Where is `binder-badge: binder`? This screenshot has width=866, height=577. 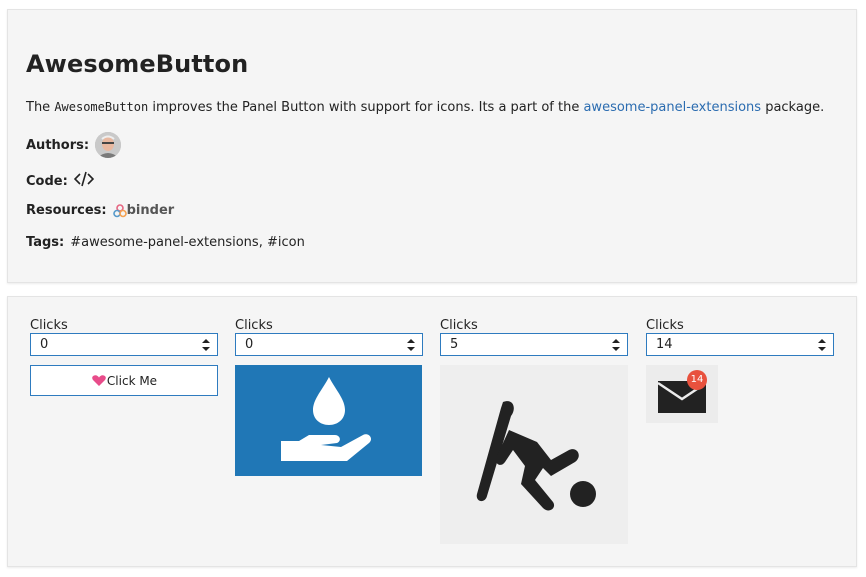
binder-badge: binder is located at coordinates (143, 210).